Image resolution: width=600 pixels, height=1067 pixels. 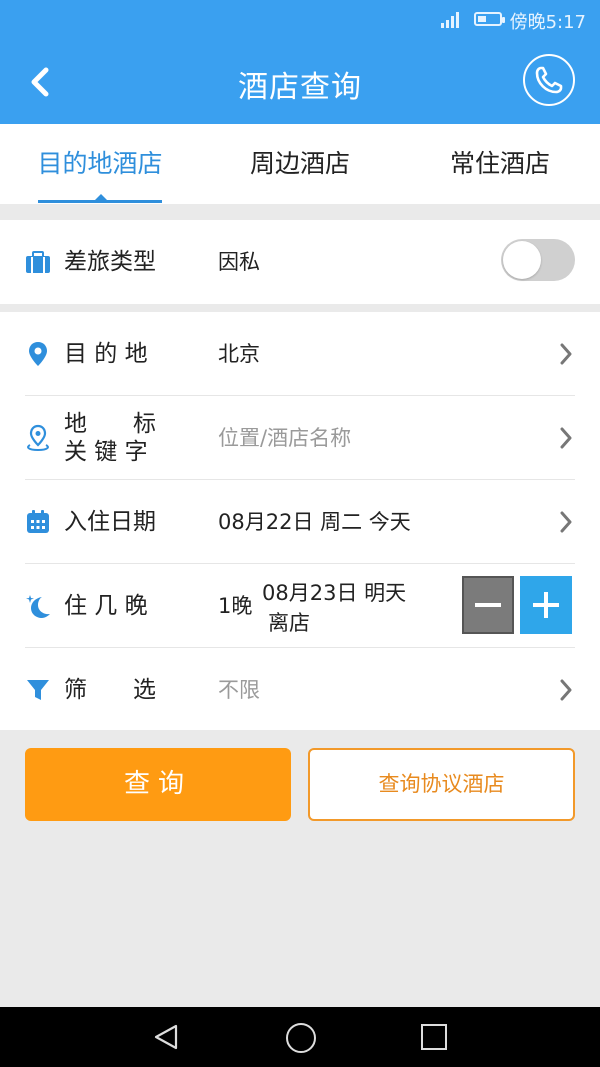 I want to click on toggle-knob, so click(x=522, y=260).